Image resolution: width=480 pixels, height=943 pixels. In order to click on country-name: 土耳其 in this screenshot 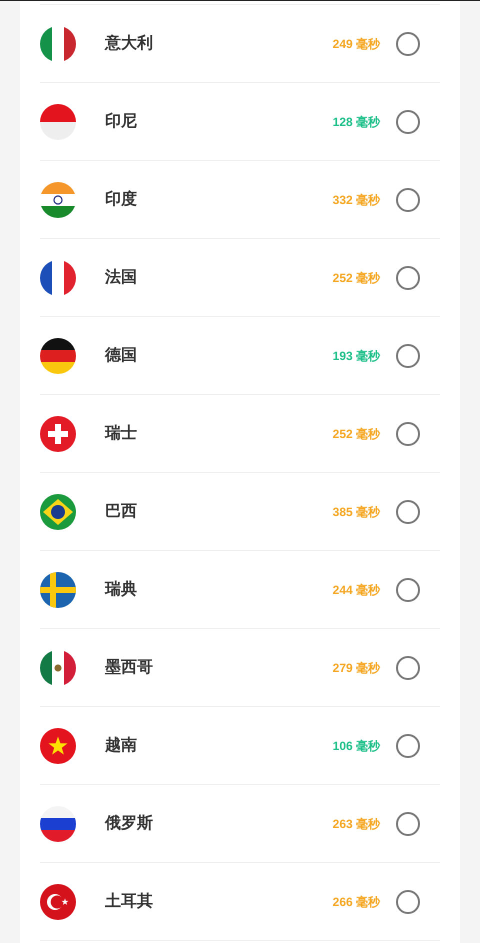, I will do `click(129, 902)`.